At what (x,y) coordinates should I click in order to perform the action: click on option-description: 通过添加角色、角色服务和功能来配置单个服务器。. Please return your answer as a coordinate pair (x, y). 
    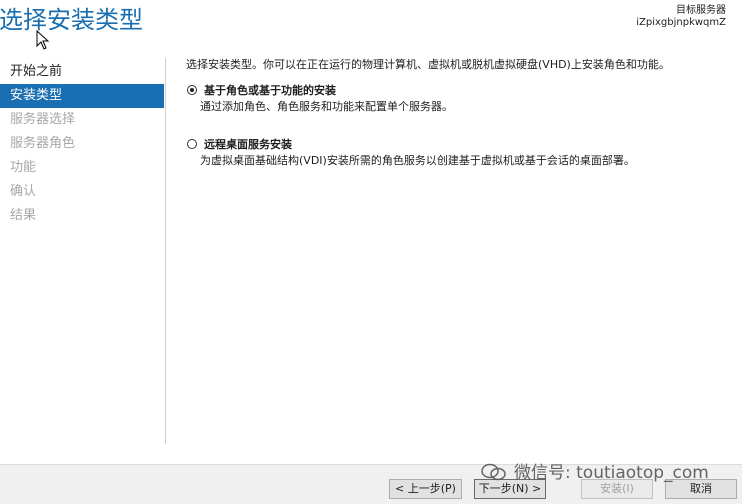
    Looking at the image, I should click on (326, 106).